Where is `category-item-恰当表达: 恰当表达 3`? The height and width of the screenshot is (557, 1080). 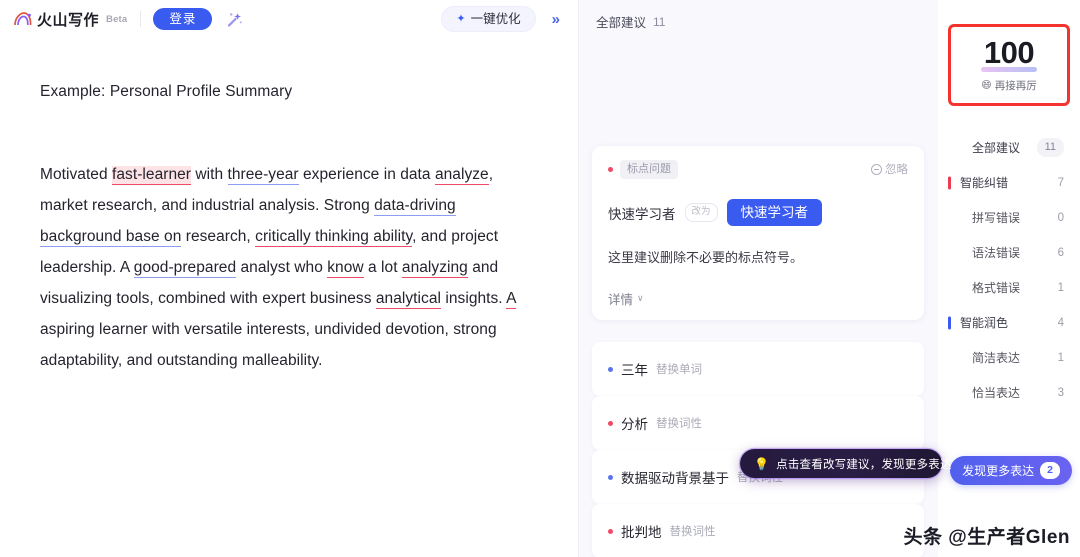
category-item-恰当表达: 恰当表达 3 is located at coordinates (1009, 392).